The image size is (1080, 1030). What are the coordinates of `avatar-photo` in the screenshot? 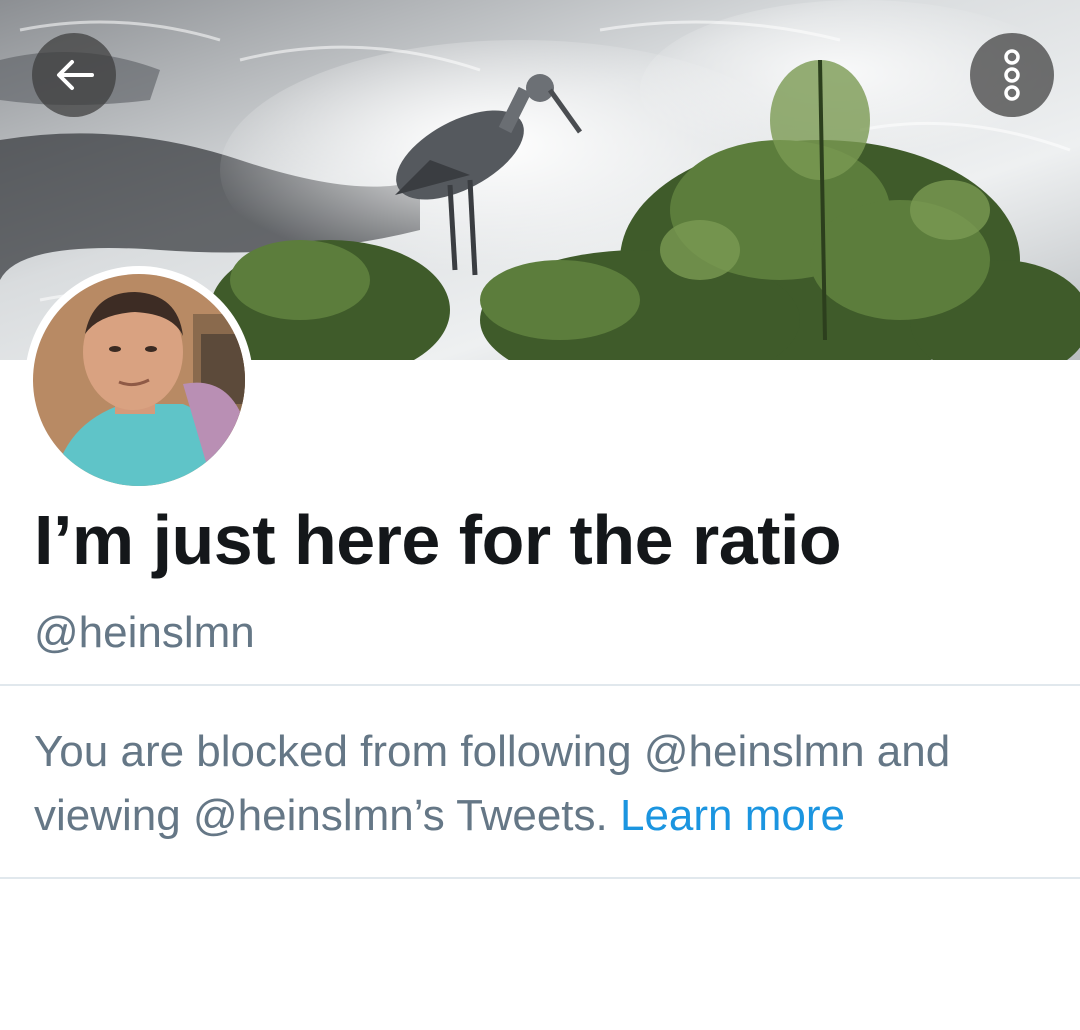 It's located at (139, 380).